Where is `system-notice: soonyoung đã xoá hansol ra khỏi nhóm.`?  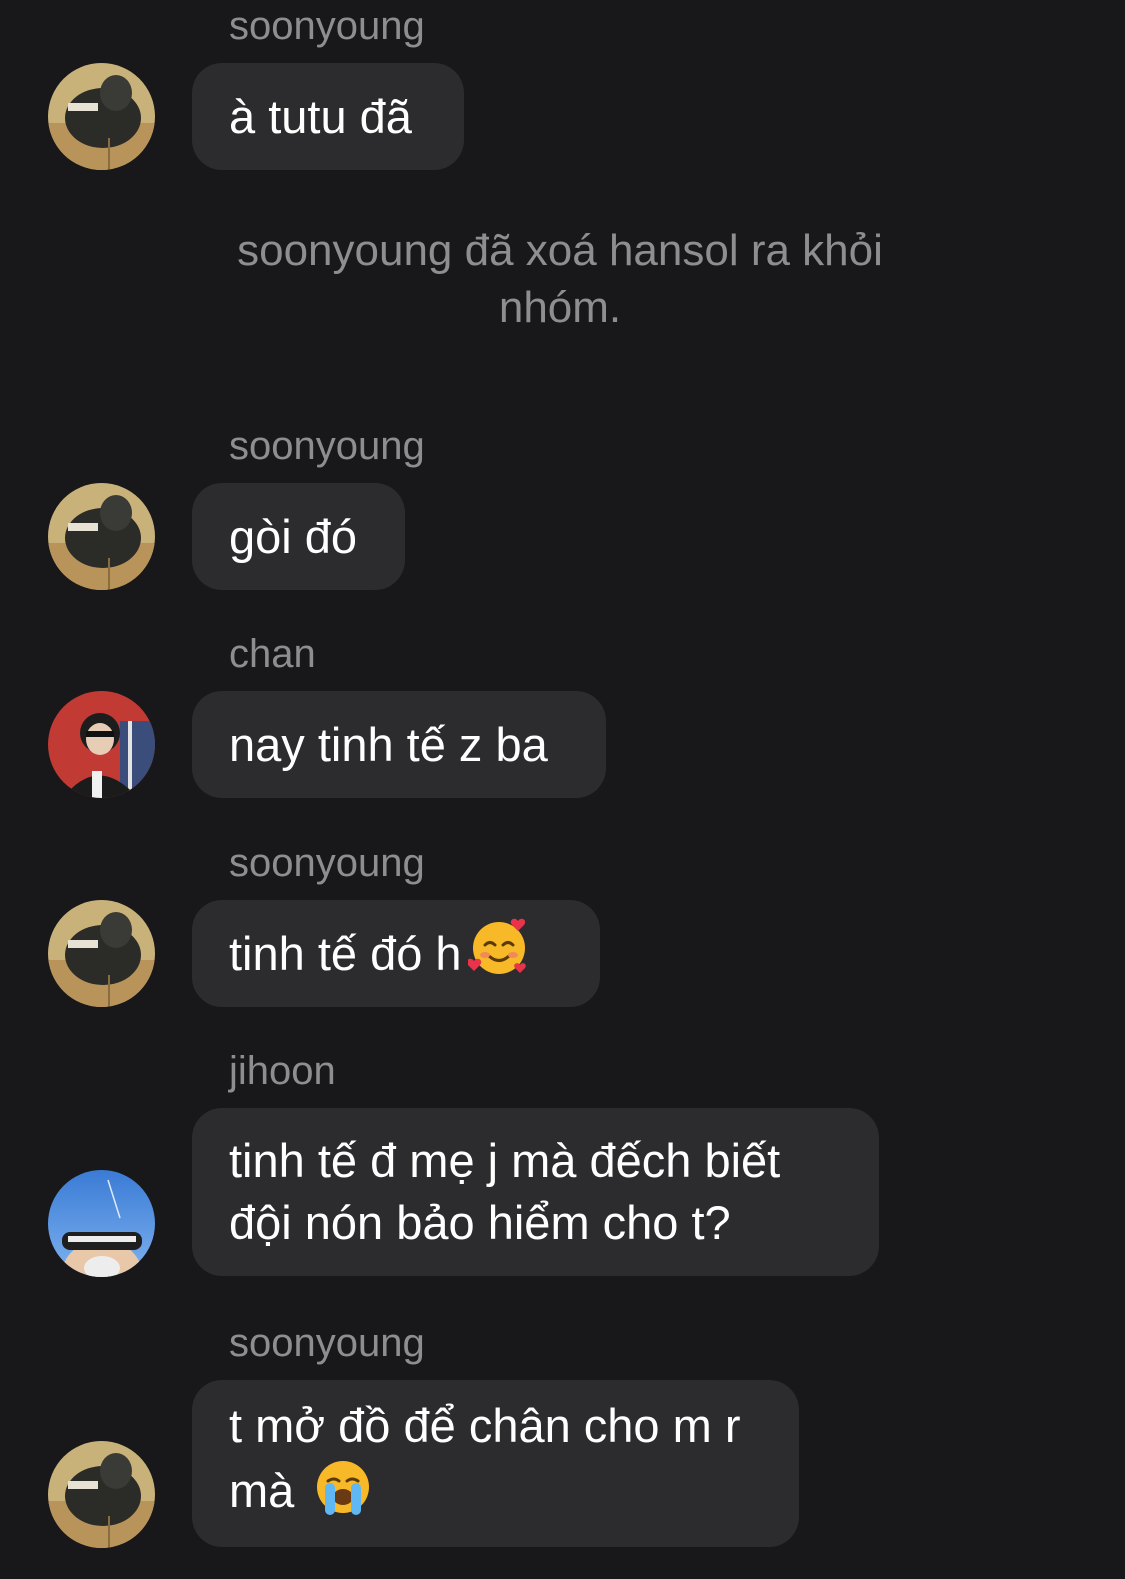 system-notice: soonyoung đã xoá hansol ra khỏi nhóm. is located at coordinates (560, 279).